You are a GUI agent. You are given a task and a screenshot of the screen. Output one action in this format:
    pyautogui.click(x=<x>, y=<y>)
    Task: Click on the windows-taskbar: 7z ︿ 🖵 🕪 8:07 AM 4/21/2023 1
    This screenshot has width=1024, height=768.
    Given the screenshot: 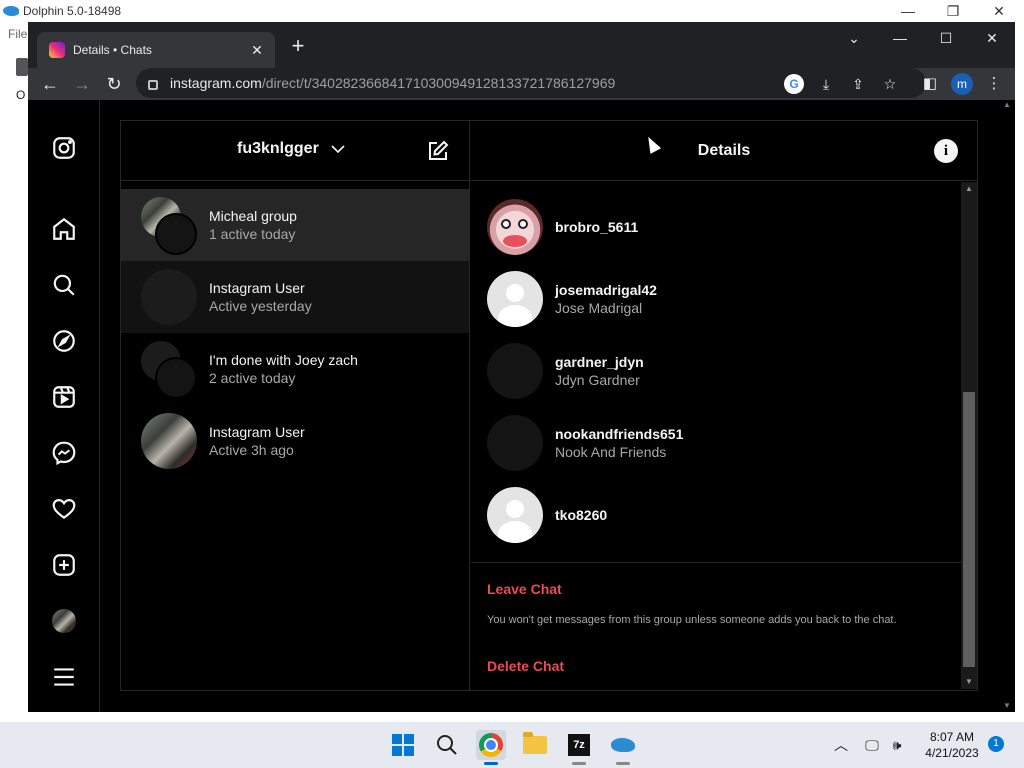 What is the action you would take?
    pyautogui.click(x=512, y=745)
    